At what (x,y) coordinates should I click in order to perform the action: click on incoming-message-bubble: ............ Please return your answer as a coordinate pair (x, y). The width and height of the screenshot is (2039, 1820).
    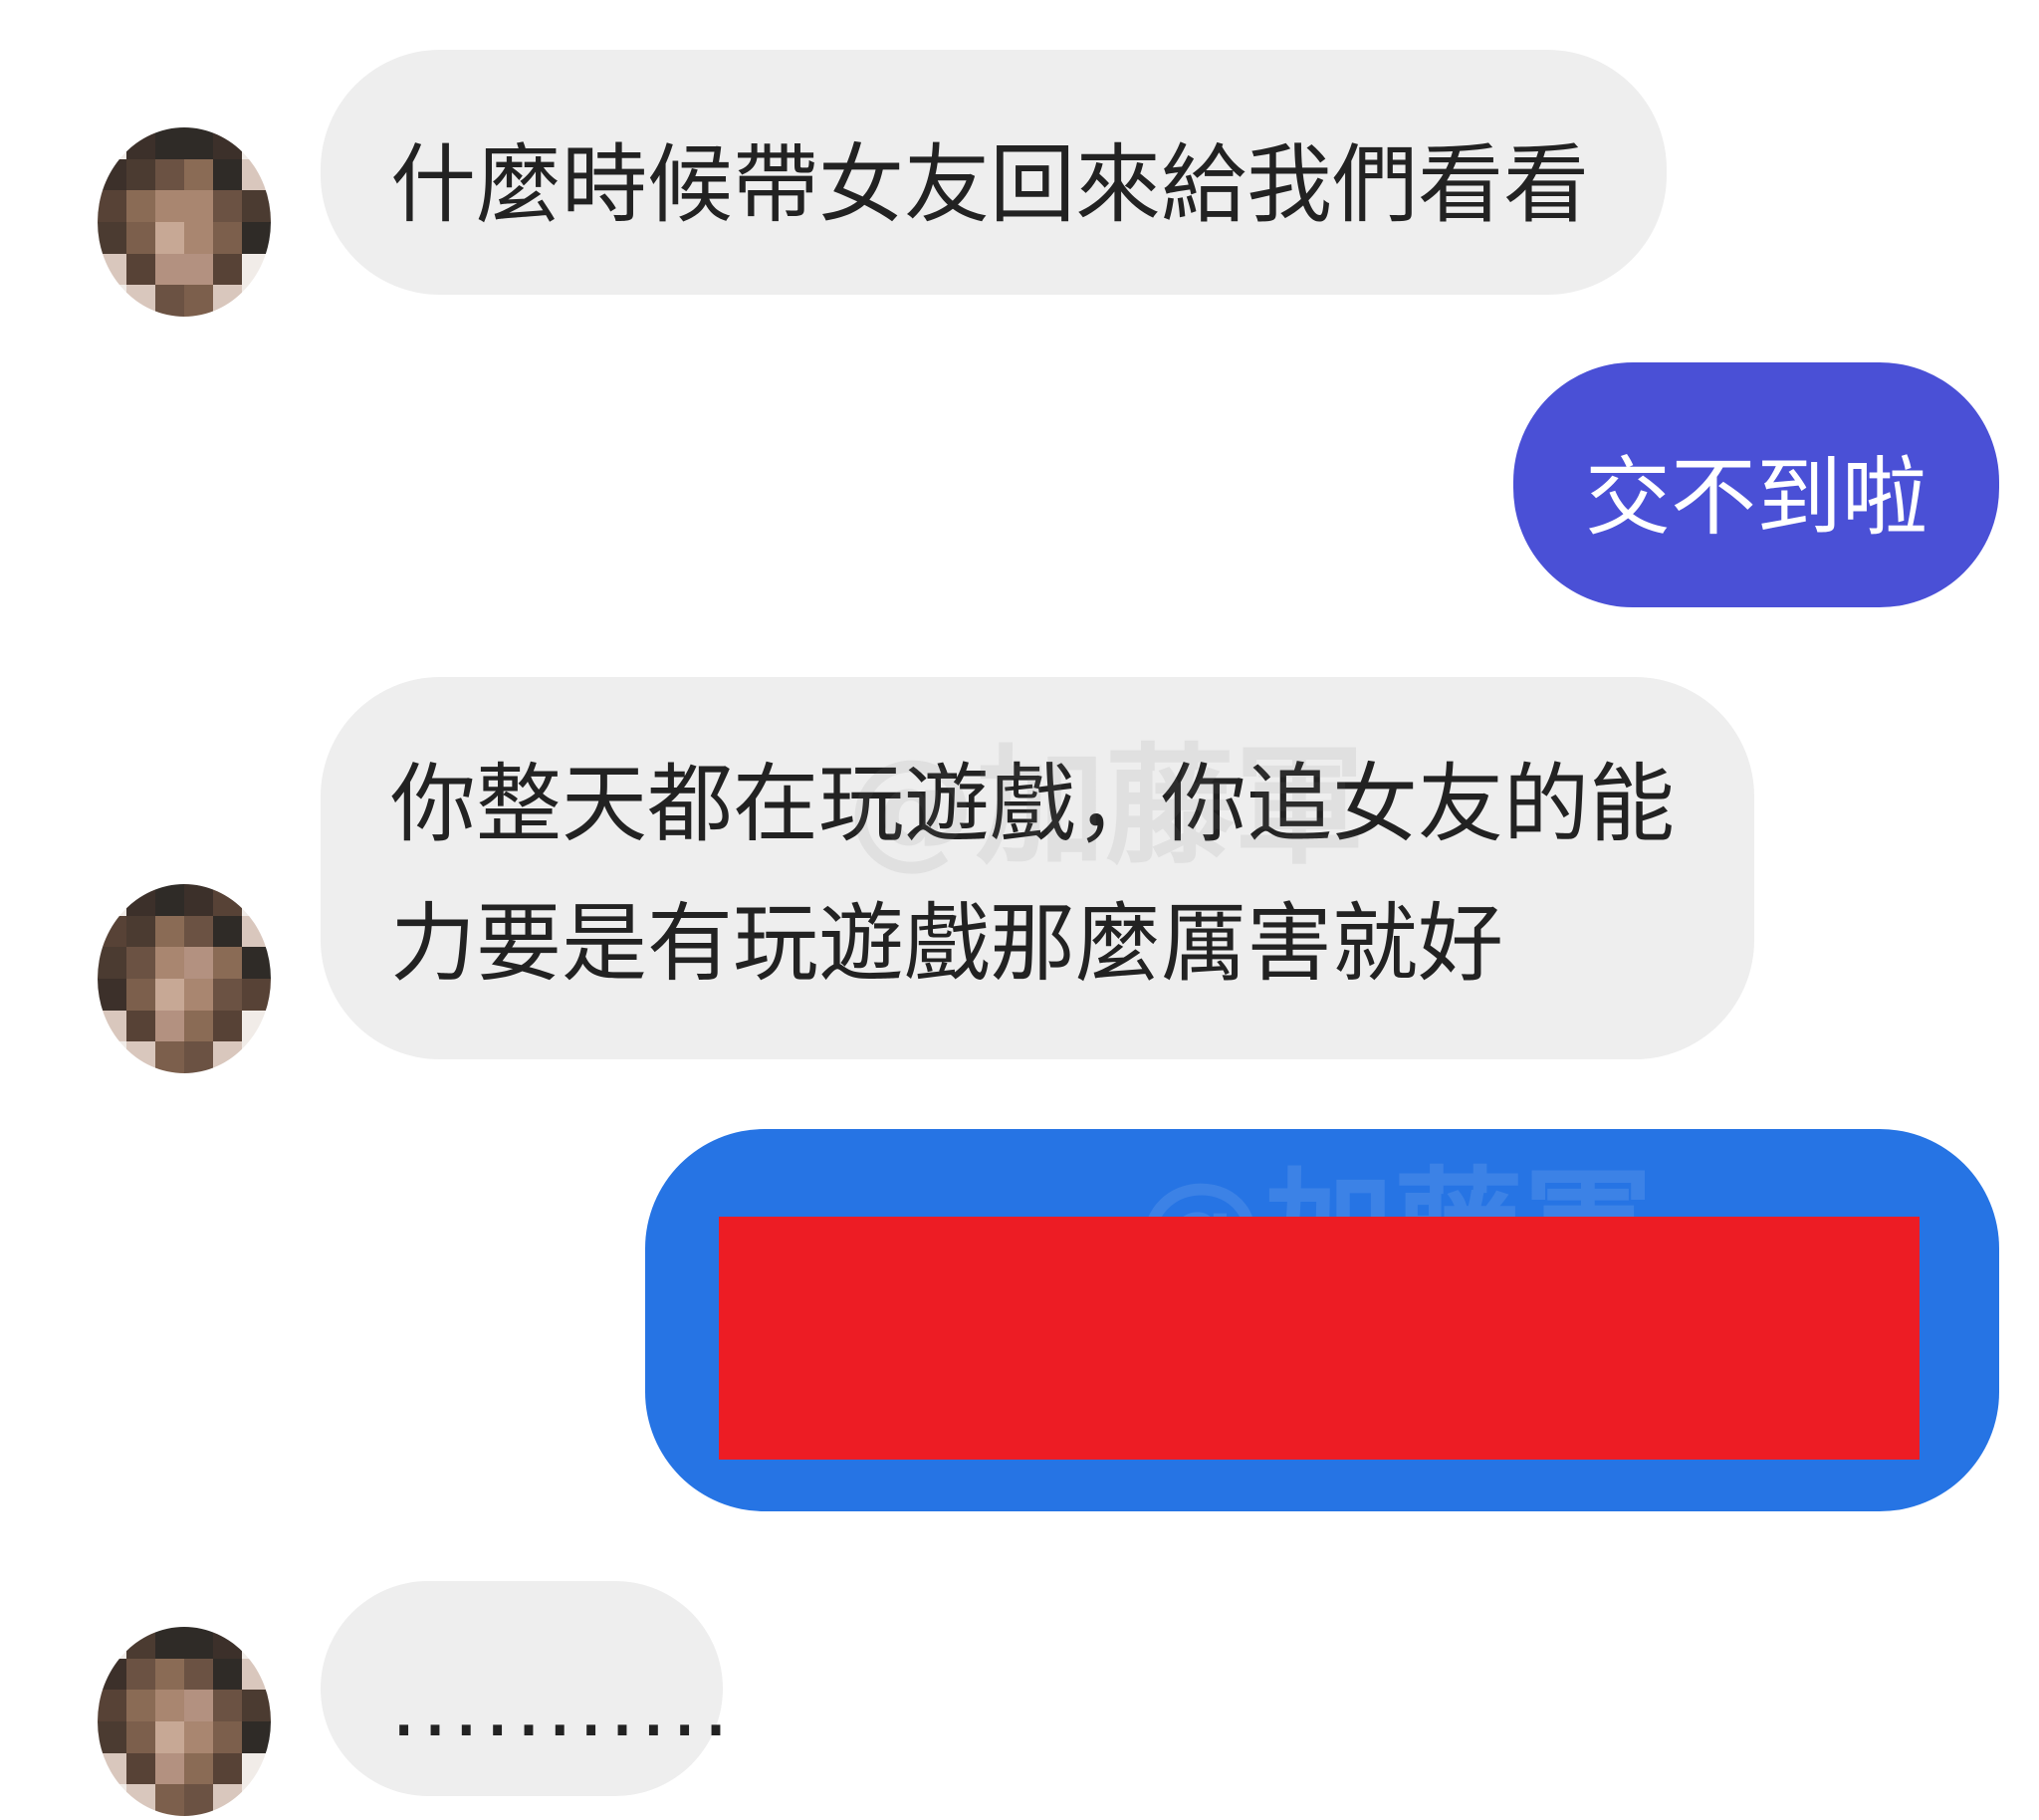
    Looking at the image, I should click on (525, 1688).